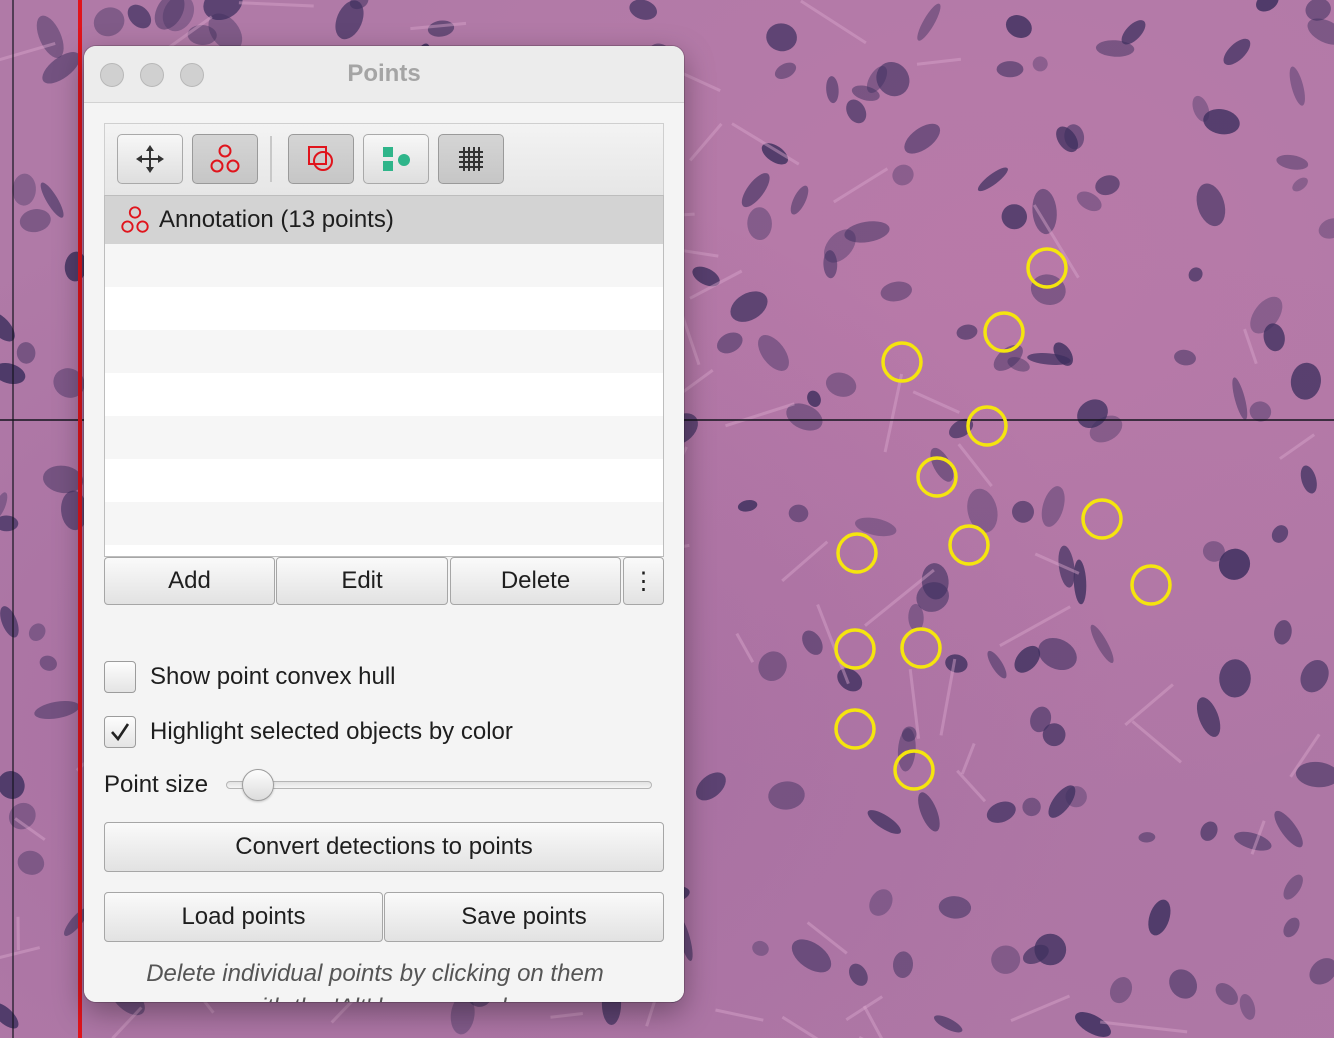 The height and width of the screenshot is (1038, 1334). I want to click on selection-mode-icon, so click(320, 158).